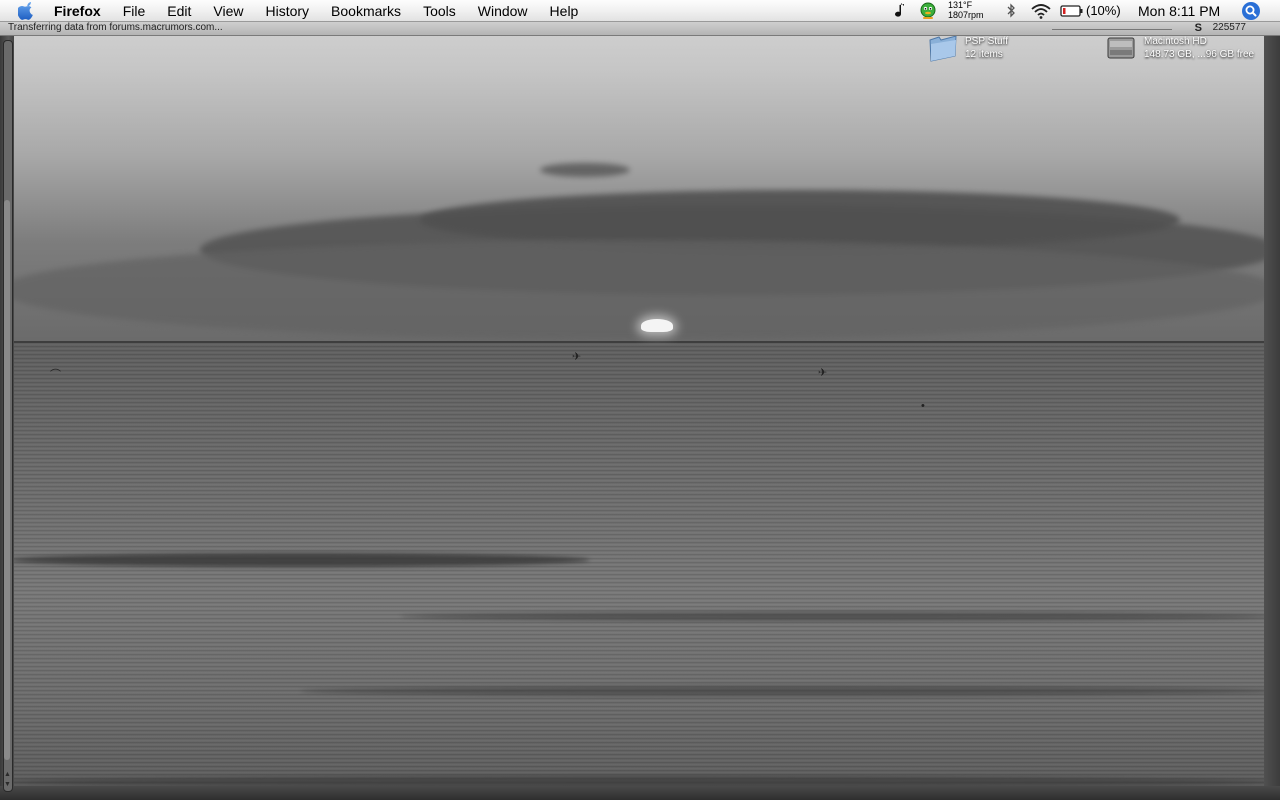  What do you see at coordinates (287, 11) in the screenshot?
I see `menu-history: History` at bounding box center [287, 11].